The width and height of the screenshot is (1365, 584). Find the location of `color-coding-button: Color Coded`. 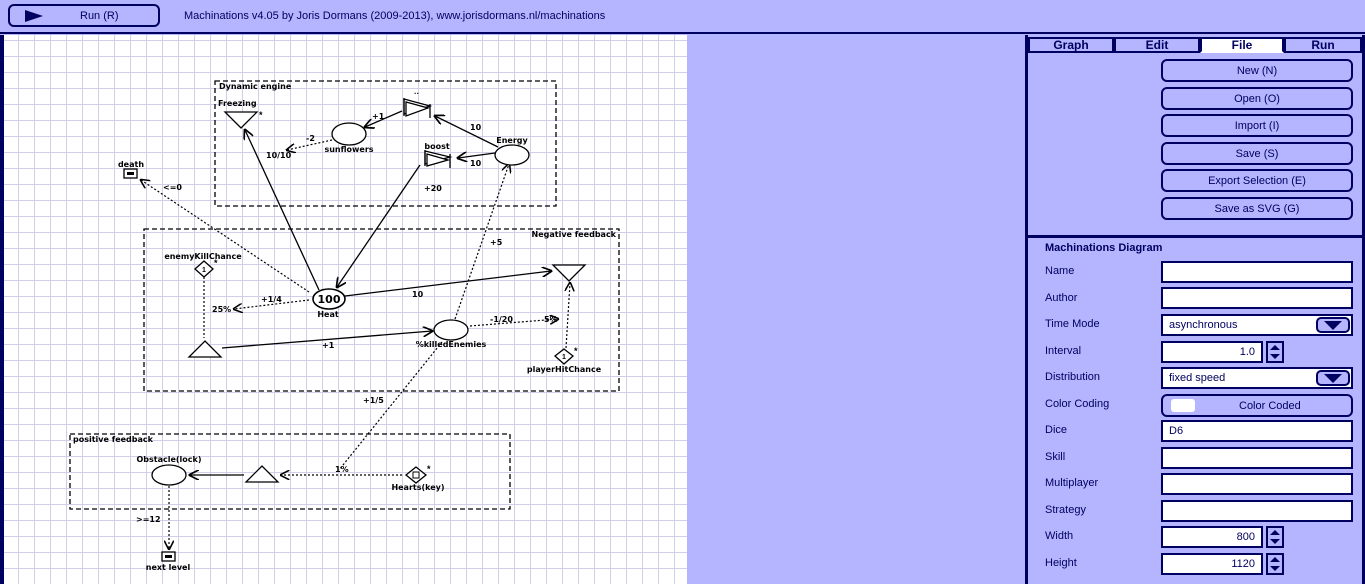

color-coding-button: Color Coded is located at coordinates (1257, 405).